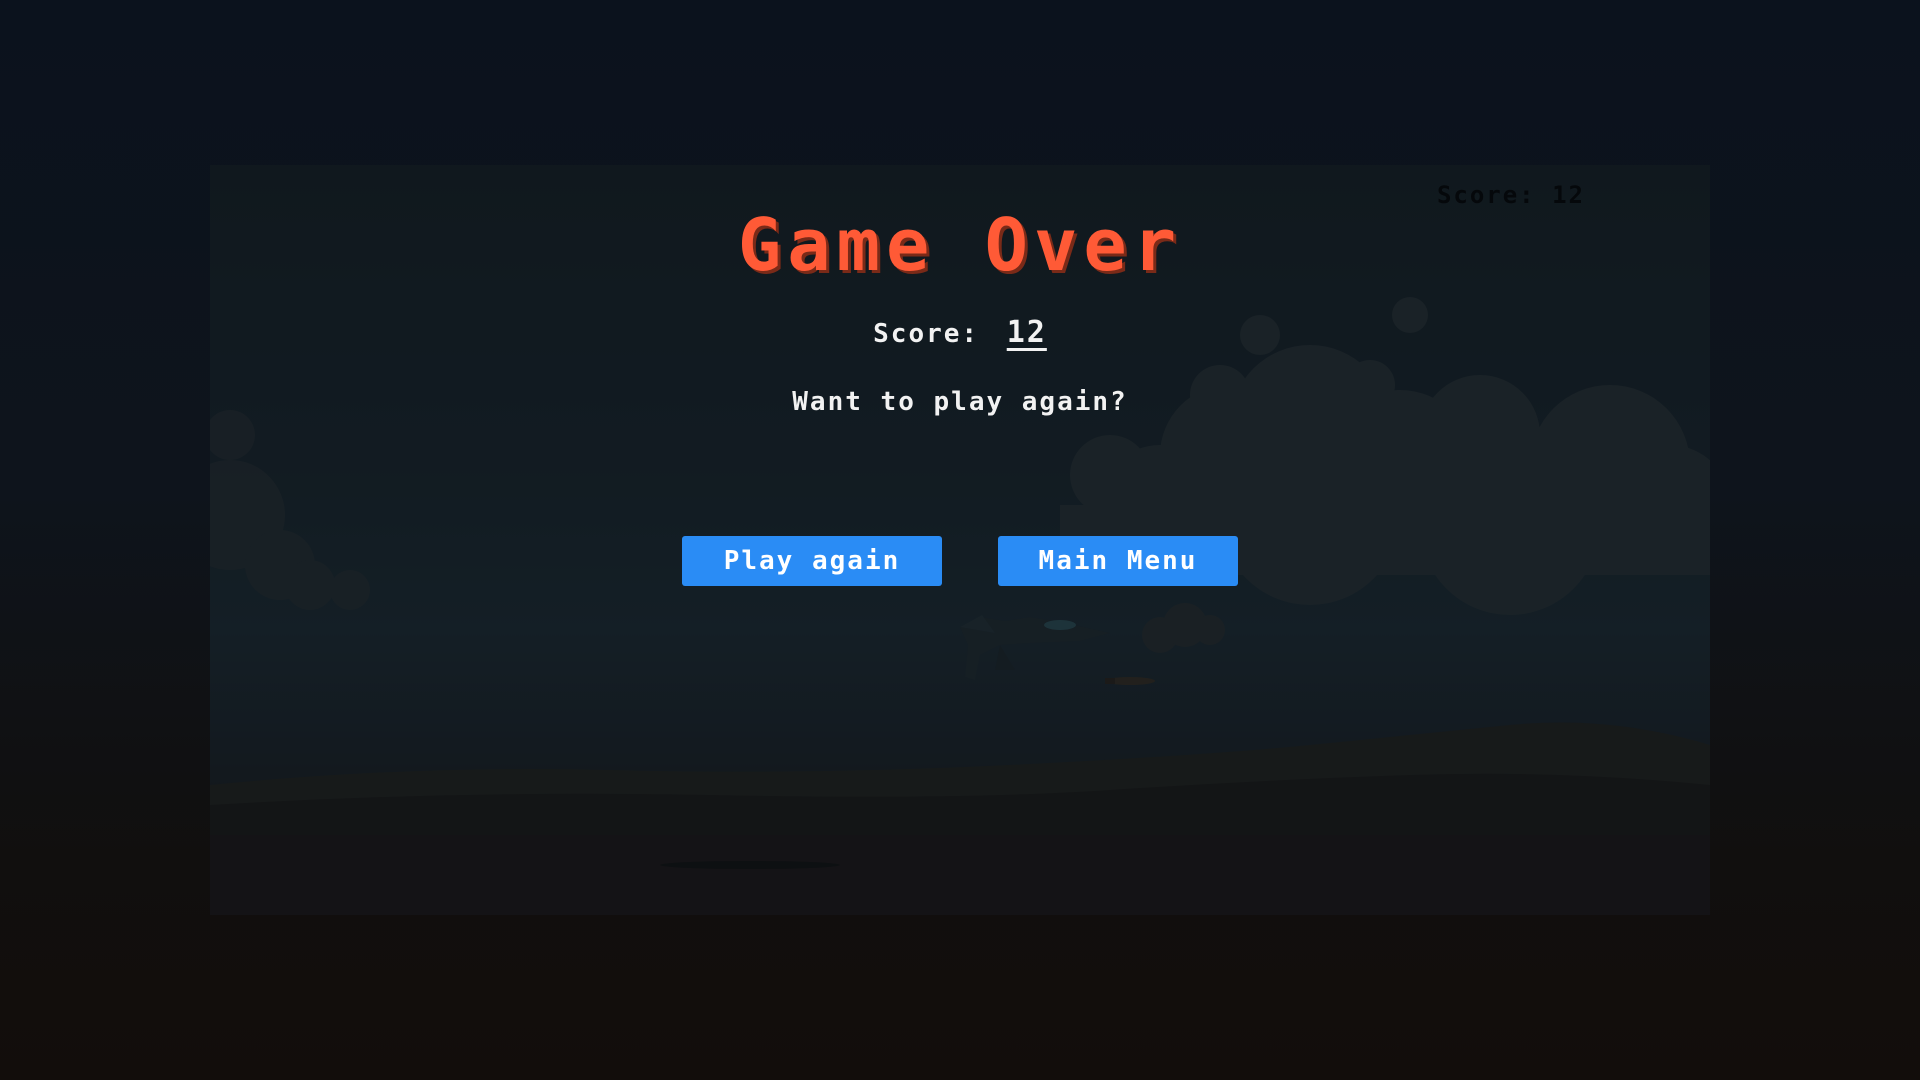  What do you see at coordinates (926, 334) in the screenshot?
I see `final-score-label: Score:` at bounding box center [926, 334].